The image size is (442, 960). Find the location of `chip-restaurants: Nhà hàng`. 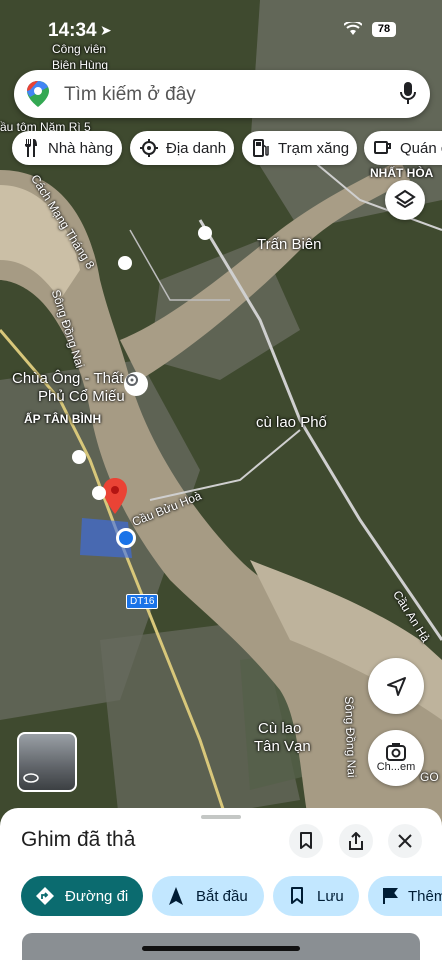

chip-restaurants: Nhà hàng is located at coordinates (67, 148).